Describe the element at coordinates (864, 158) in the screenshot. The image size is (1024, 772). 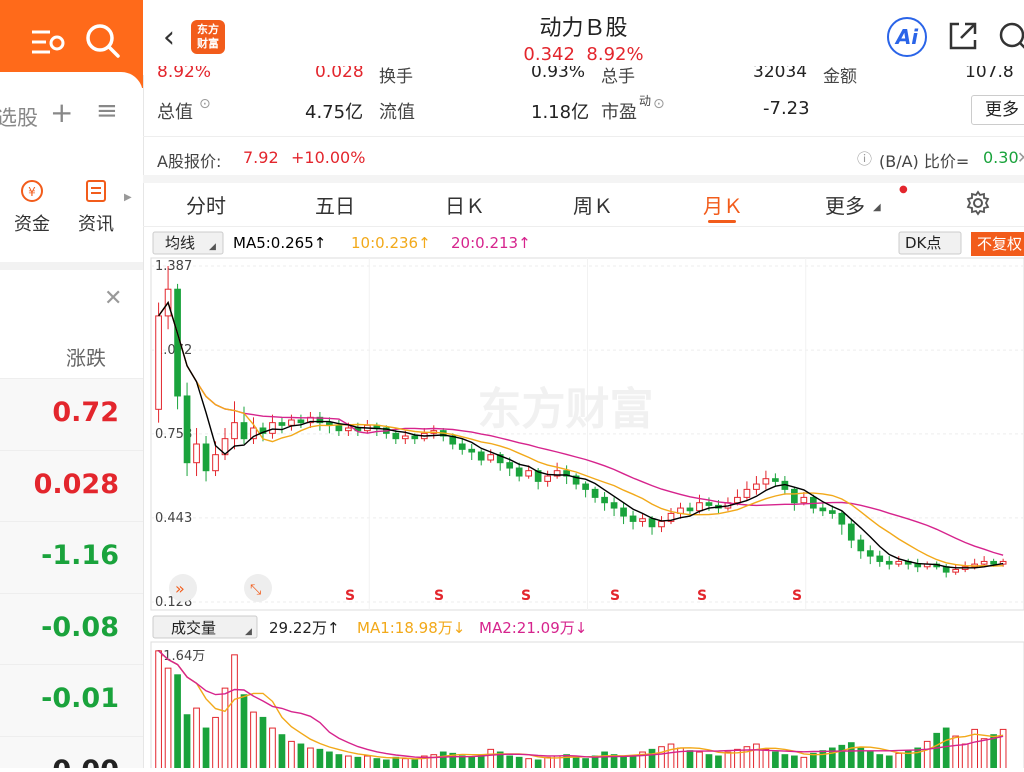
I see `help-icon: ⓘ` at that location.